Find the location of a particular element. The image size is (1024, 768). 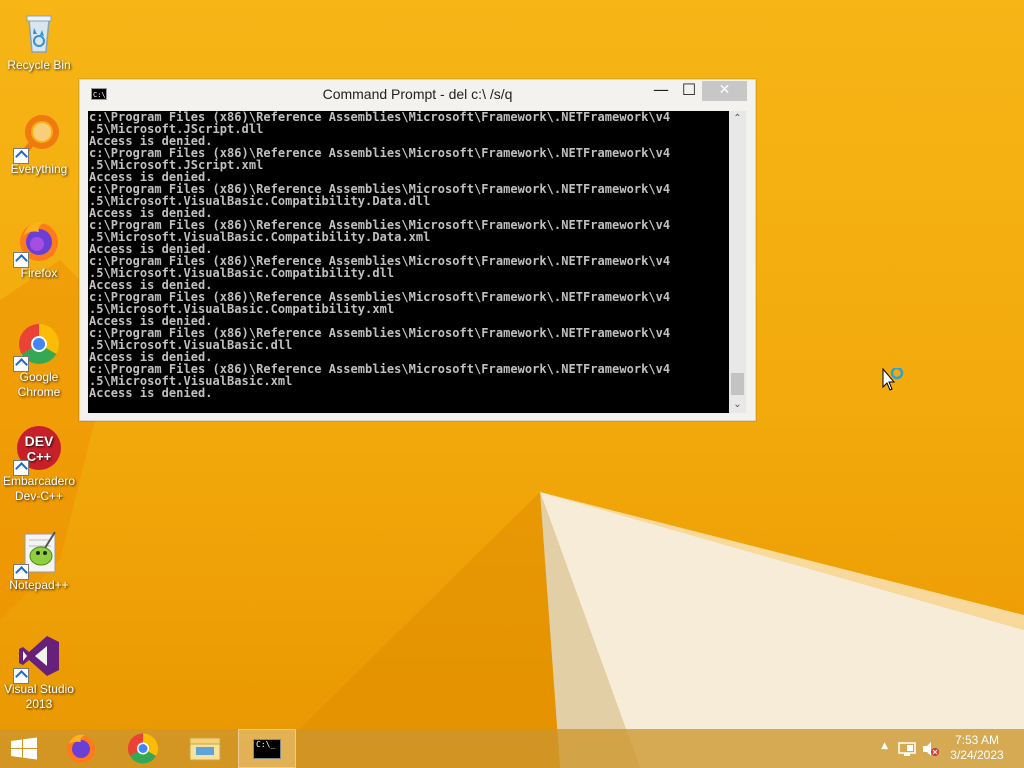

visual-studio-icon is located at coordinates (38, 658).